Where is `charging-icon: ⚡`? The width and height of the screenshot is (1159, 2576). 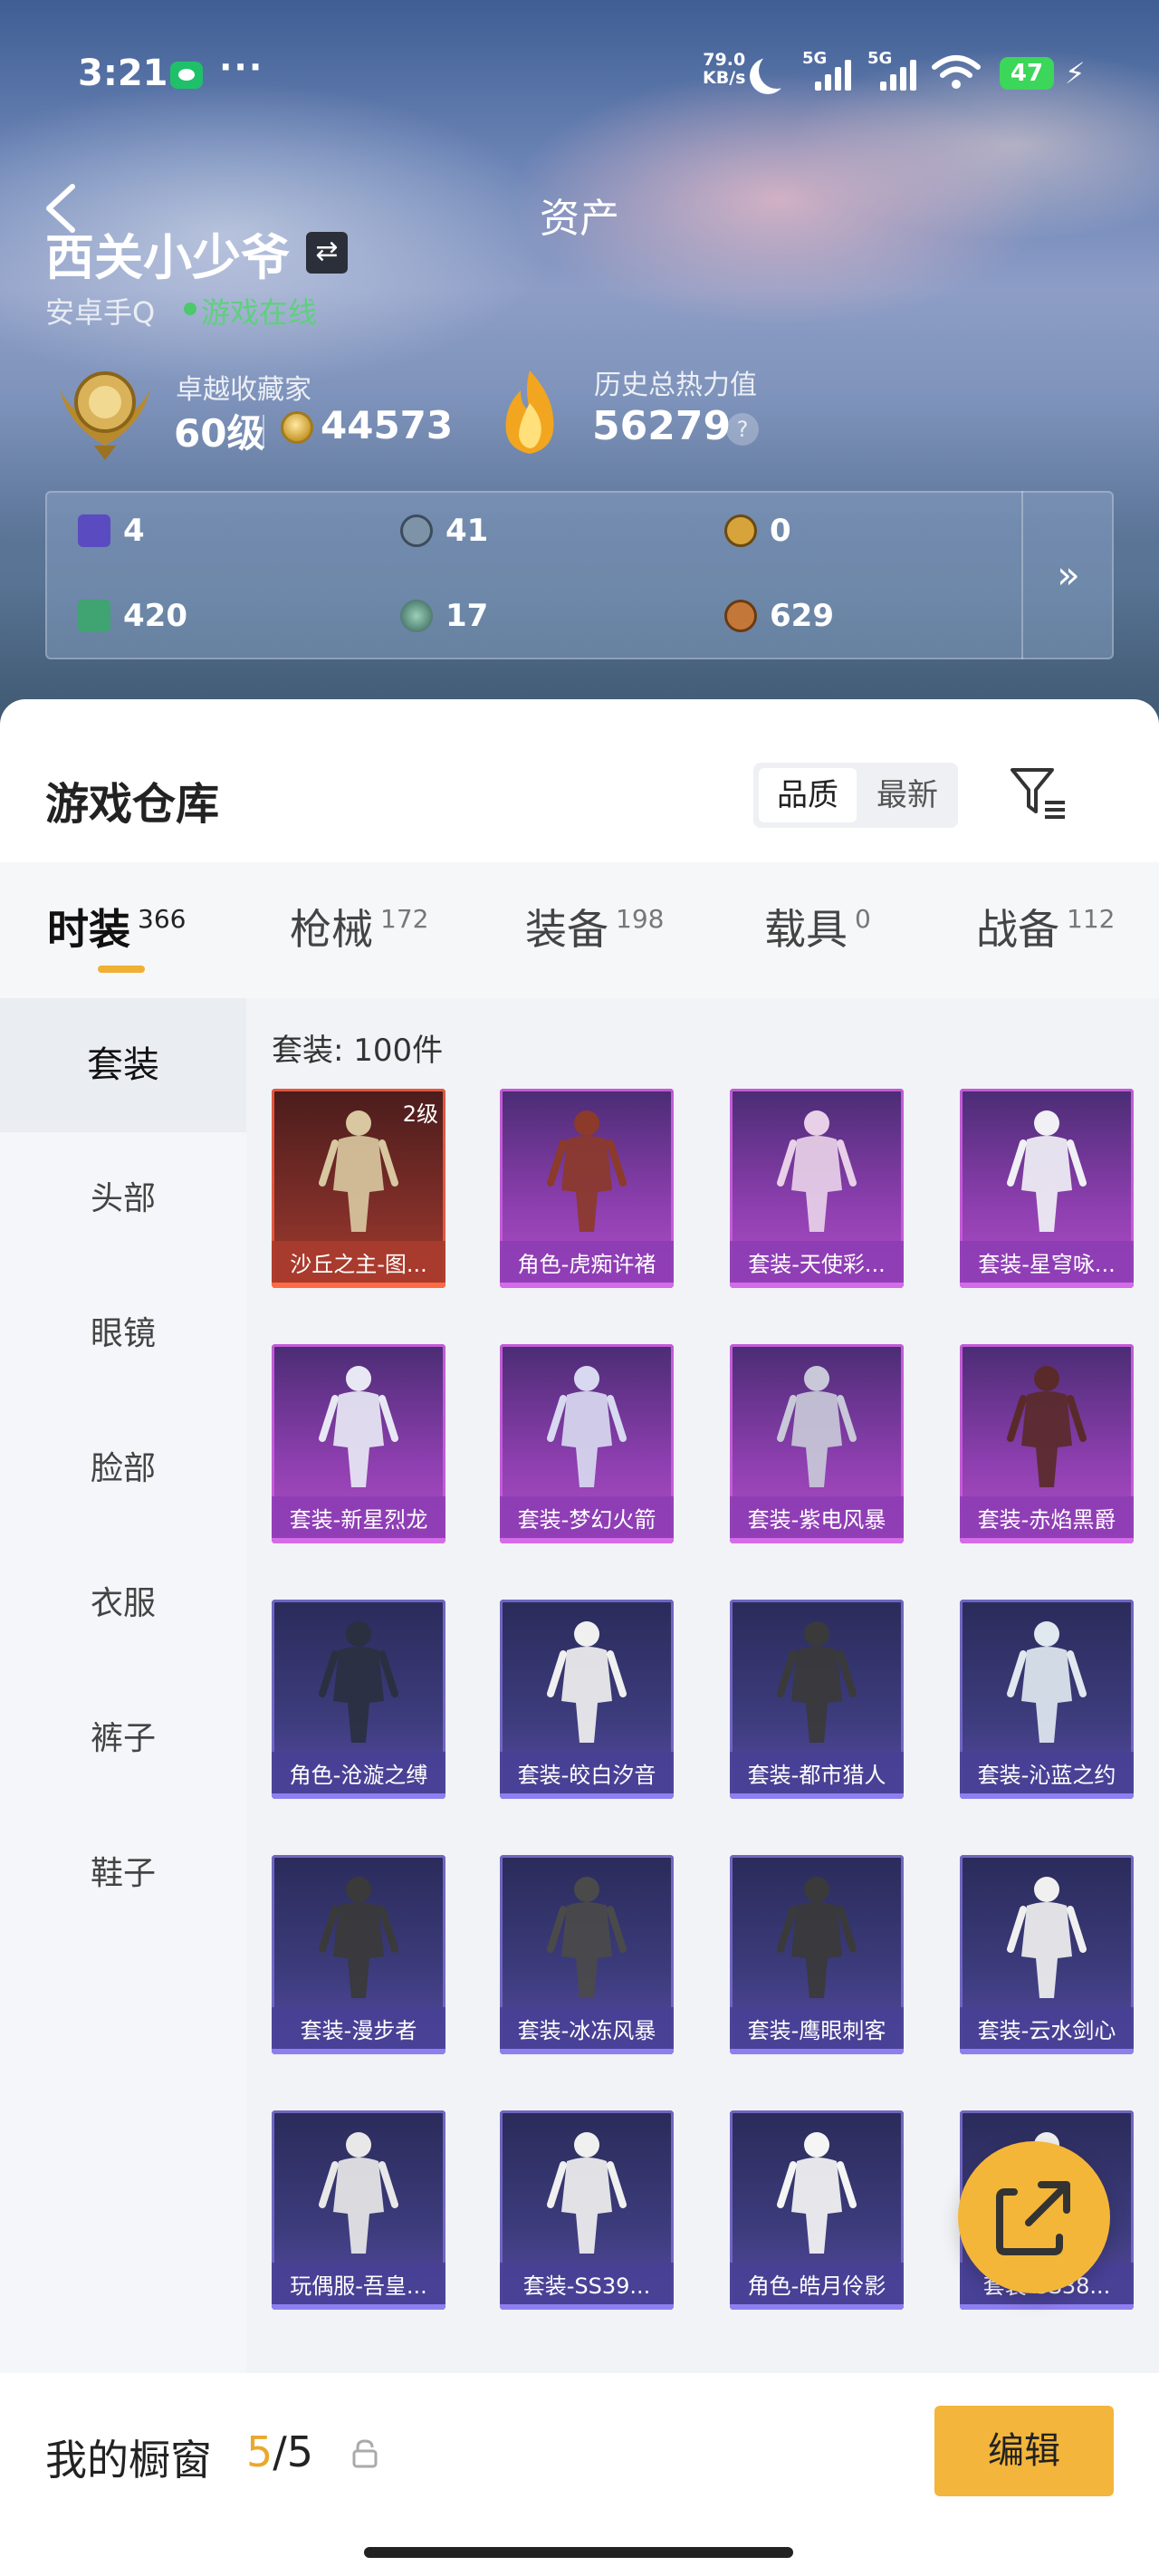
charging-icon: ⚡ is located at coordinates (1075, 73).